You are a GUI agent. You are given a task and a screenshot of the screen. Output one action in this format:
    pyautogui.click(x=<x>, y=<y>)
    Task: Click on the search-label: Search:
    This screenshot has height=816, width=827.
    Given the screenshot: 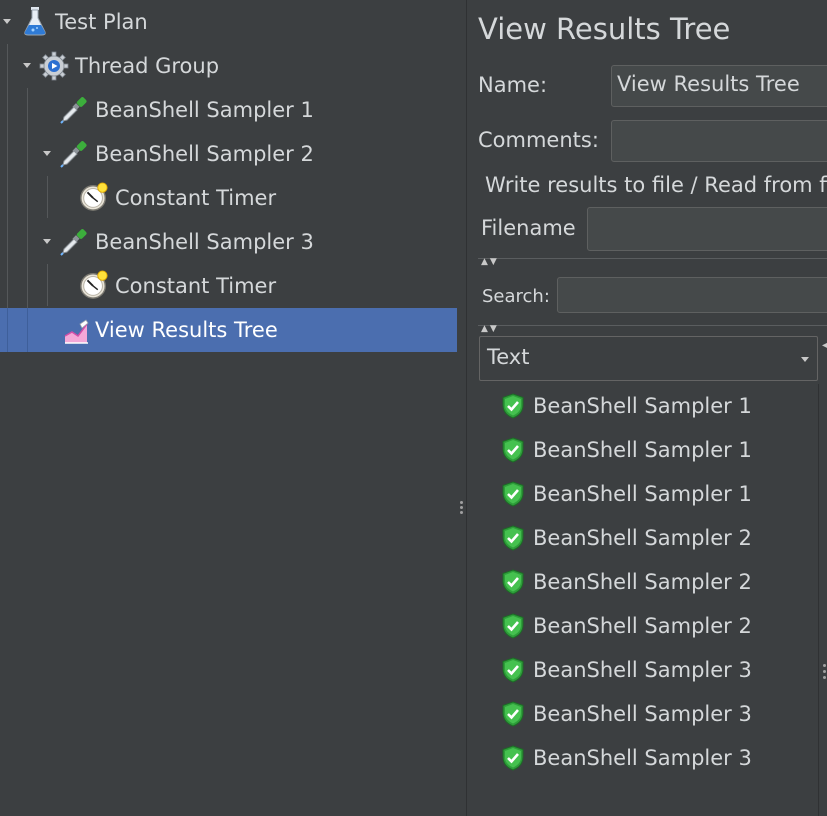 What is the action you would take?
    pyautogui.click(x=516, y=296)
    